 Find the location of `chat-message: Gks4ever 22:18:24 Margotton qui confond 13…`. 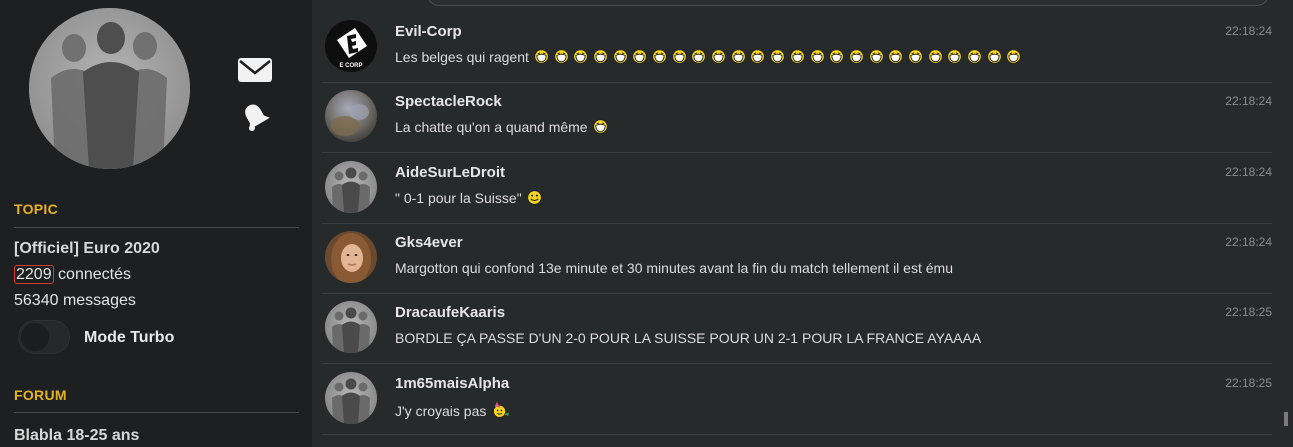

chat-message: Gks4ever 22:18:24 Margotton qui confond 13… is located at coordinates (797, 258).